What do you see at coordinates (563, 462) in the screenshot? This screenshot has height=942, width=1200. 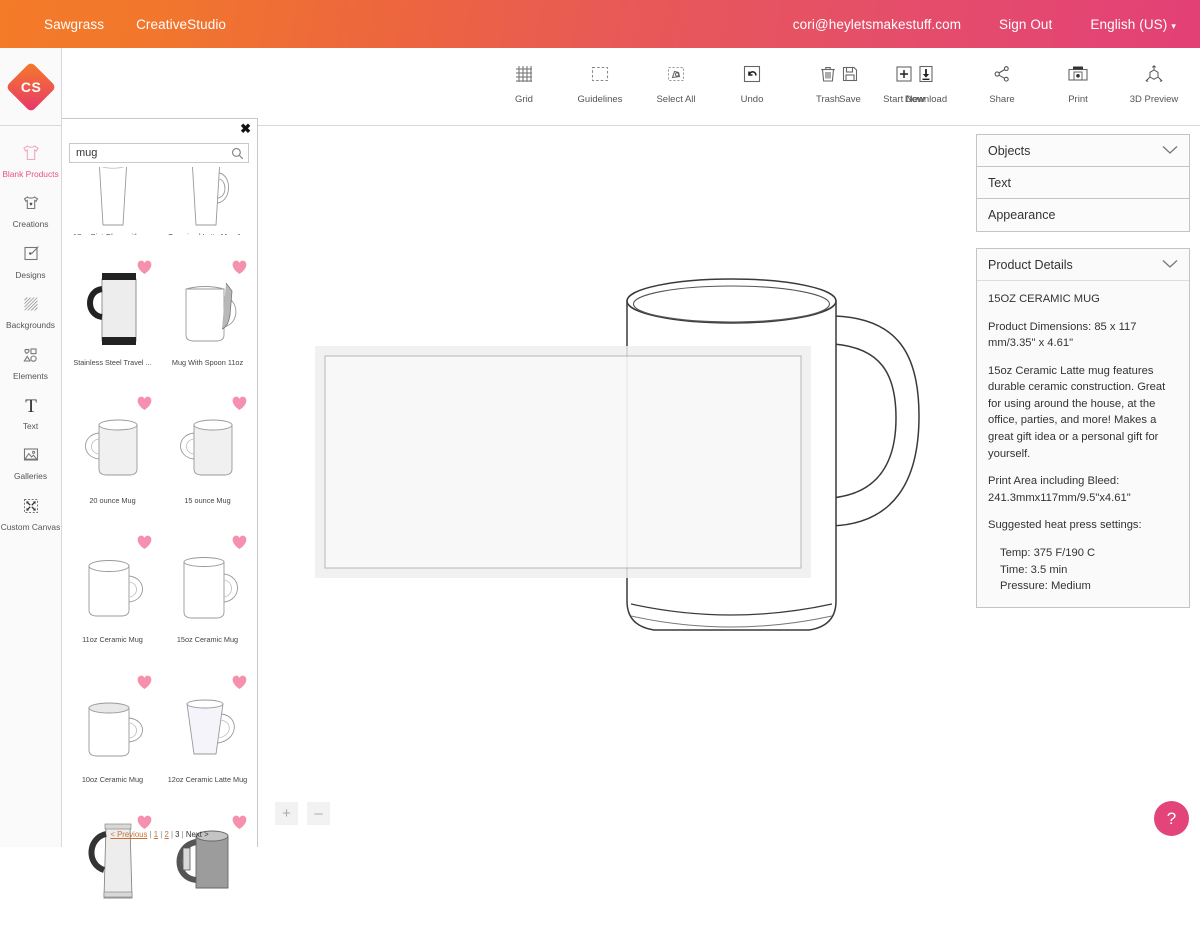 I see `print-area` at bounding box center [563, 462].